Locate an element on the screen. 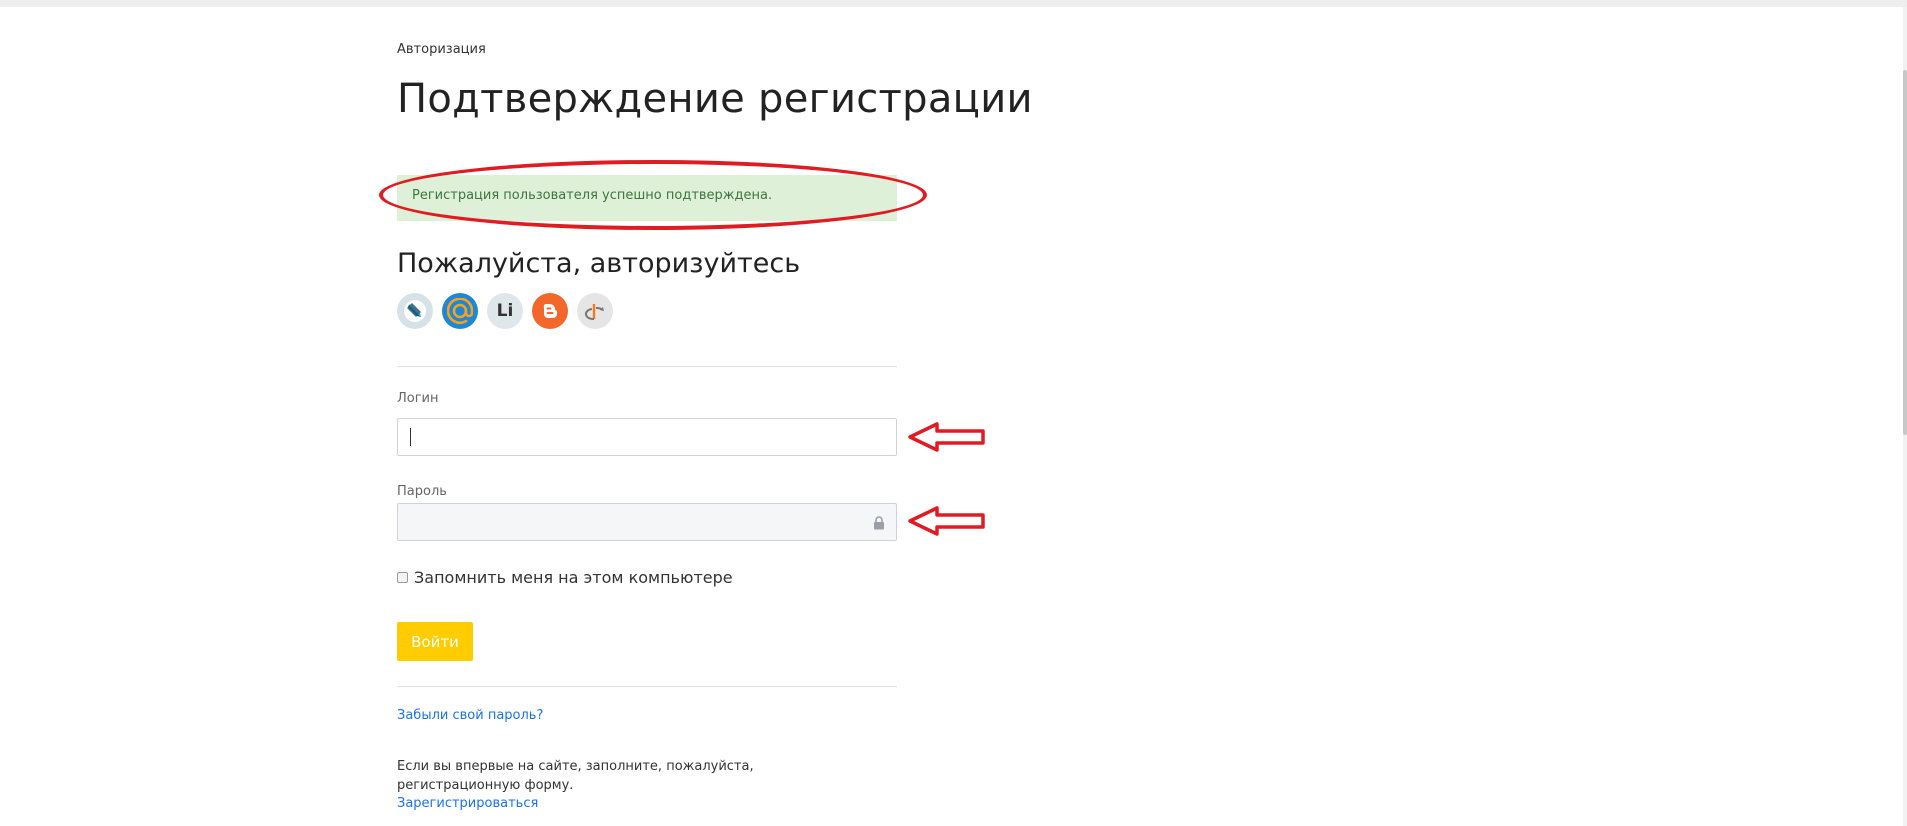  liveinternet-icon: Li is located at coordinates (505, 311).